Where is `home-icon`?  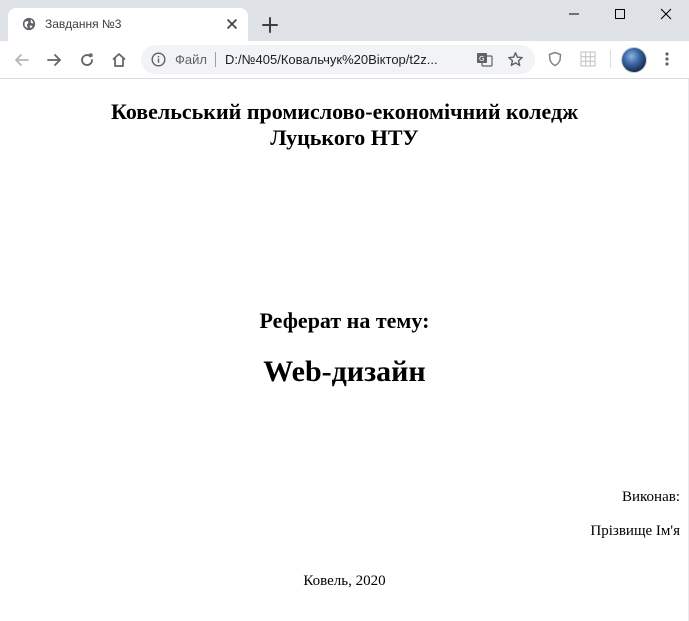 home-icon is located at coordinates (119, 60).